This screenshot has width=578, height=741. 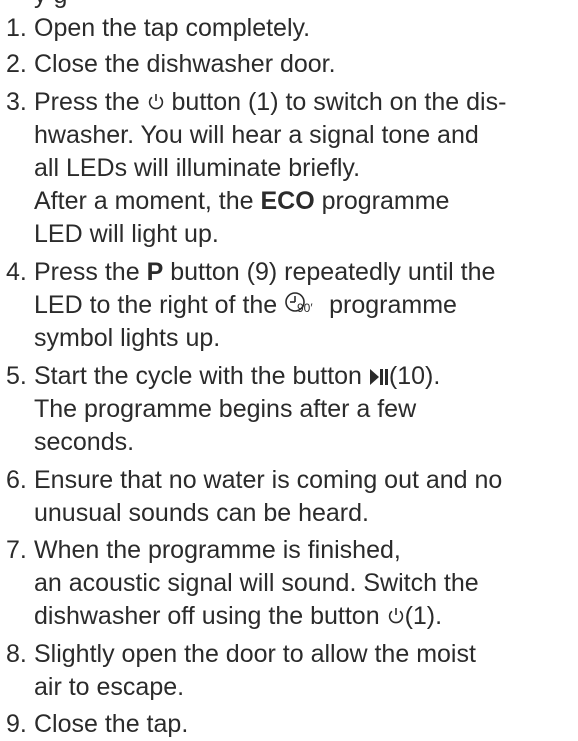 What do you see at coordinates (16, 654) in the screenshot?
I see `step-number: 8.` at bounding box center [16, 654].